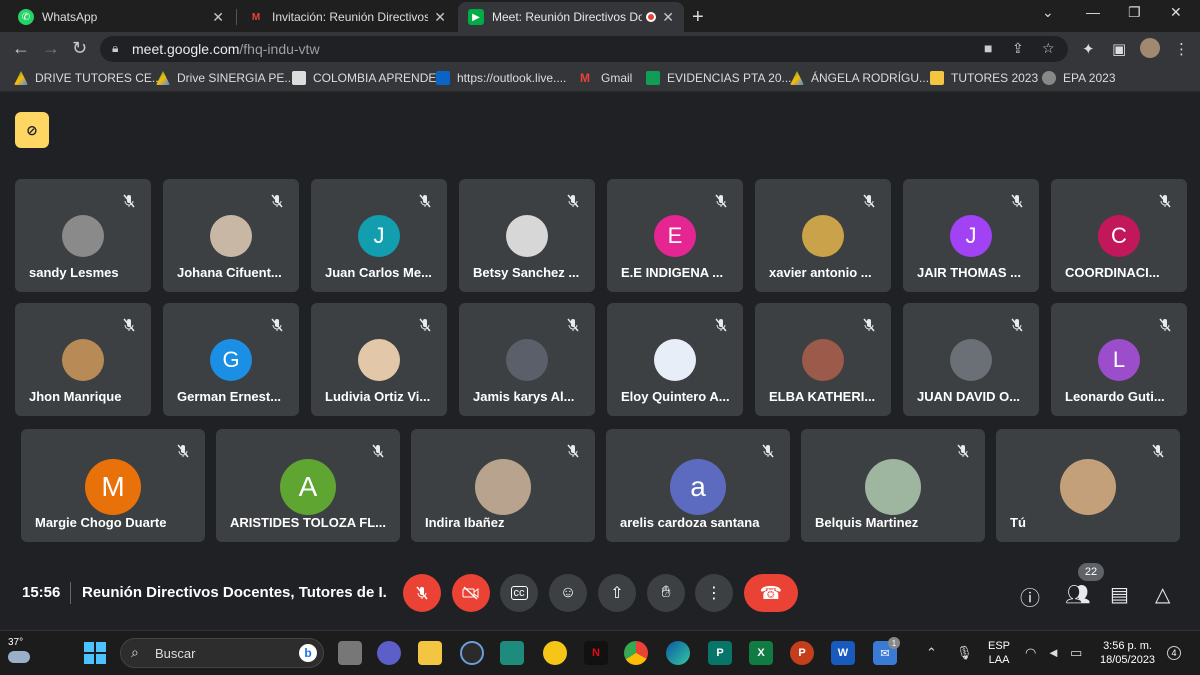  I want to click on restore-icon: ❐, so click(1134, 12).